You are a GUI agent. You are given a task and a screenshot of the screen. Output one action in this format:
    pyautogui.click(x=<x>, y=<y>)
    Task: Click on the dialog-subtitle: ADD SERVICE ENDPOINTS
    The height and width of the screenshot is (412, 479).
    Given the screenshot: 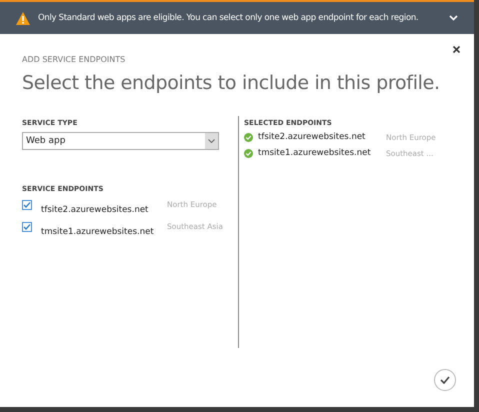 What is the action you would take?
    pyautogui.click(x=74, y=60)
    